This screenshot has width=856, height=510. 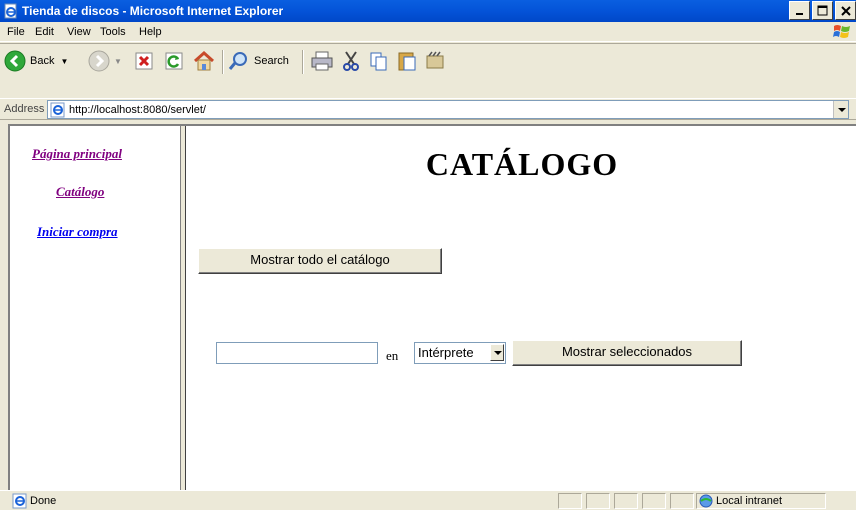 What do you see at coordinates (42, 61) in the screenshot?
I see `back-label: Back` at bounding box center [42, 61].